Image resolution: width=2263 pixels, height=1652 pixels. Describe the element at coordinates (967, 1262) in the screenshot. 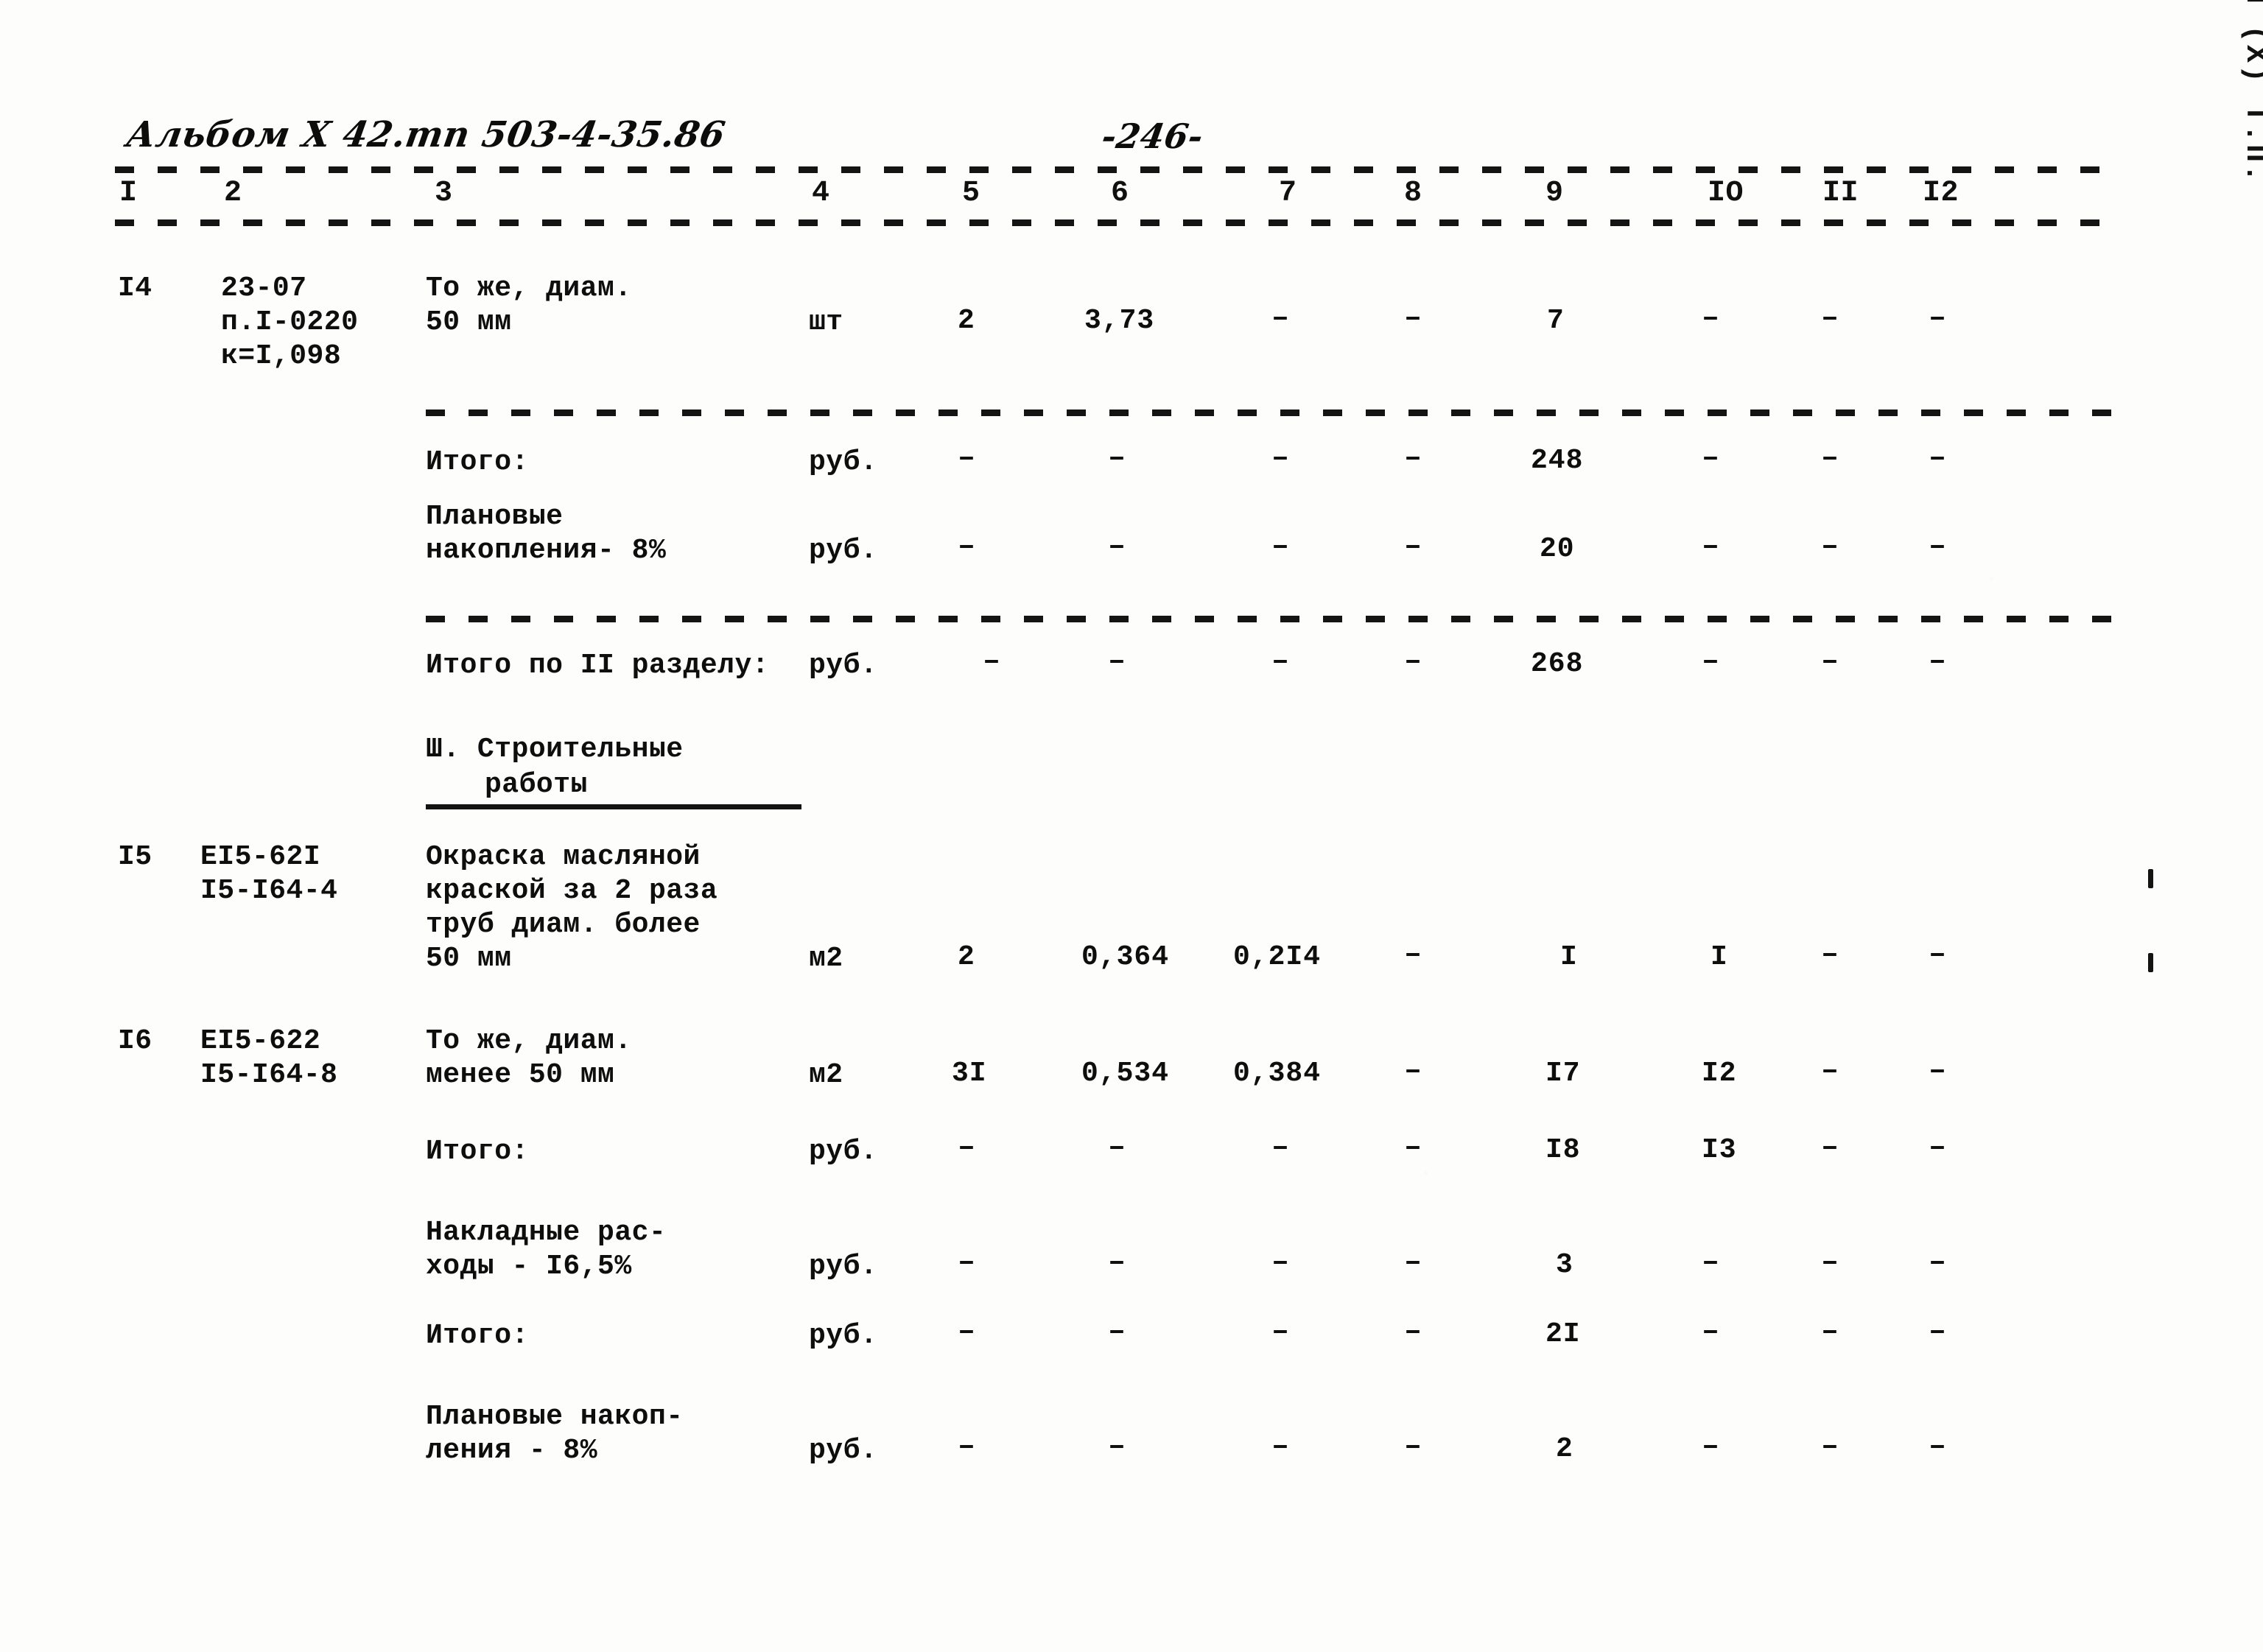

I see `table-row-total-4-col5: –` at that location.